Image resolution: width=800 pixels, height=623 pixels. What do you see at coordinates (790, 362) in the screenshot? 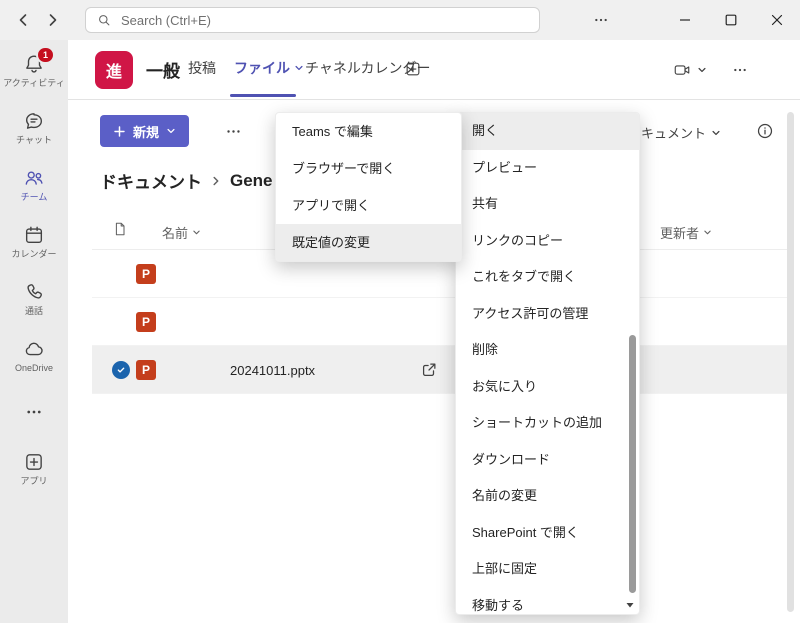
I see `page-scrollbar` at bounding box center [790, 362].